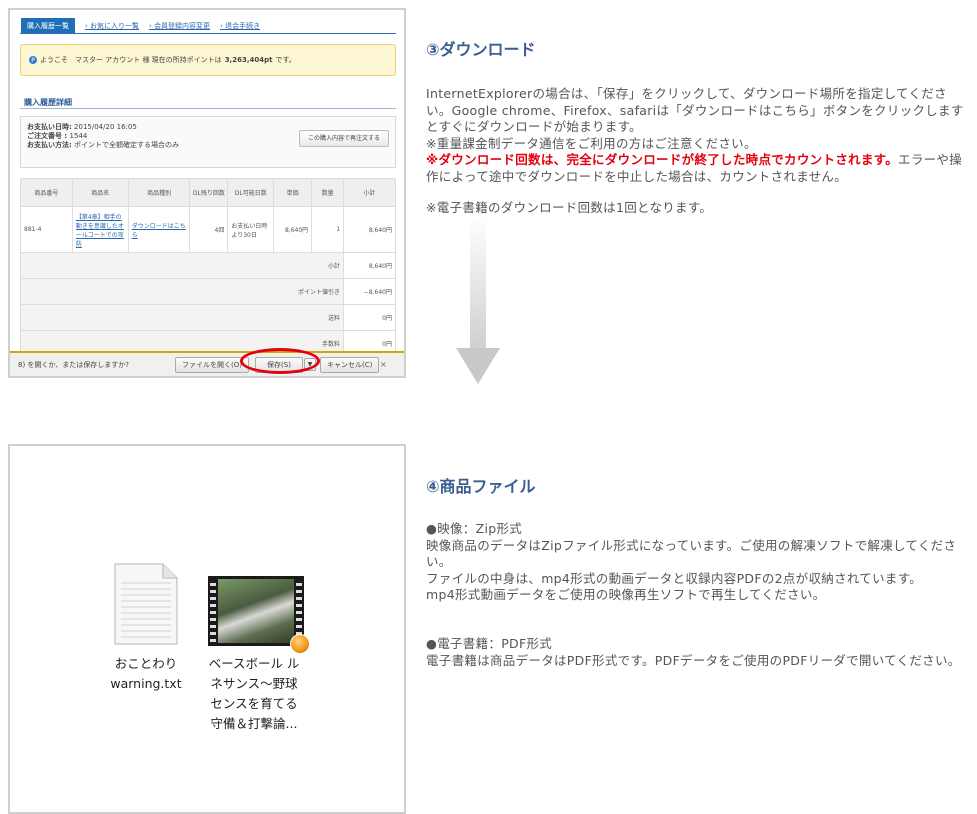  What do you see at coordinates (369, 317) in the screenshot?
I see `summary-value: 0円` at bounding box center [369, 317].